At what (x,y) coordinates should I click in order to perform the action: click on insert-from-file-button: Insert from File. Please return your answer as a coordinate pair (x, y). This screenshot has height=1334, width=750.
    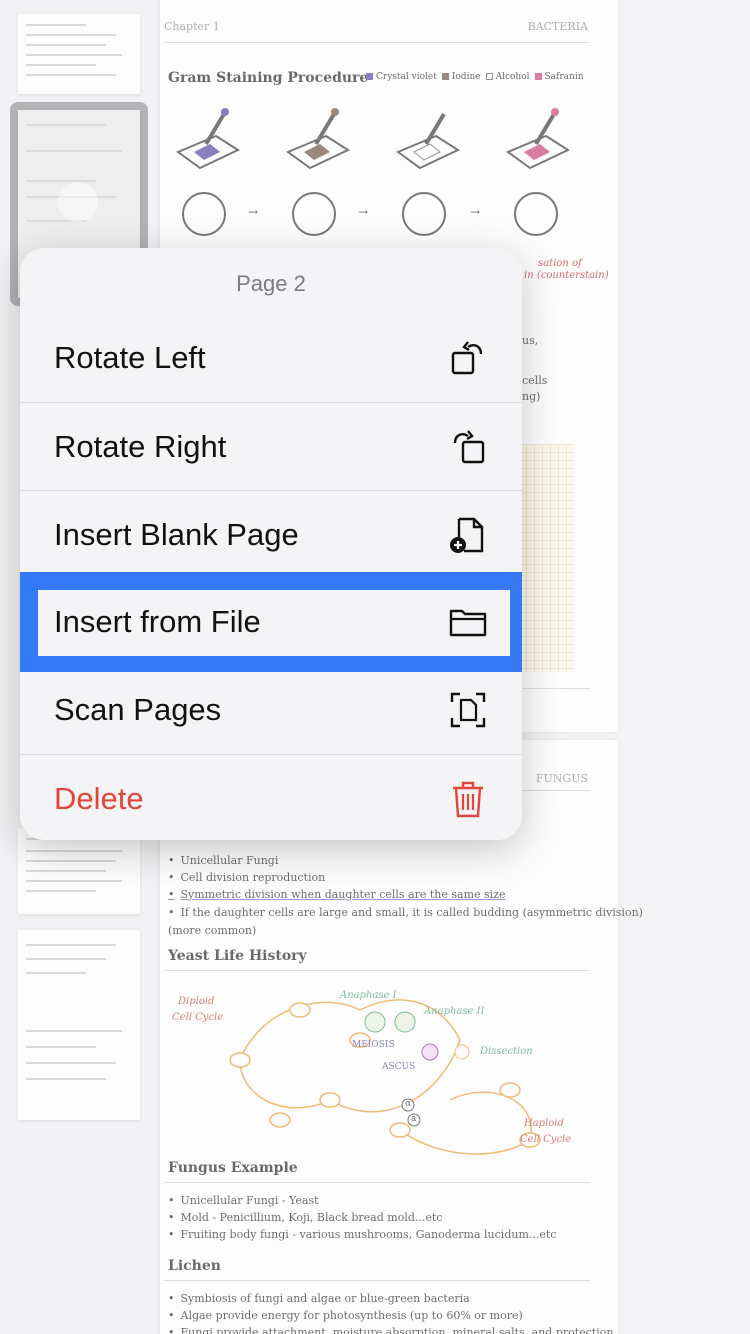
    Looking at the image, I should click on (271, 622).